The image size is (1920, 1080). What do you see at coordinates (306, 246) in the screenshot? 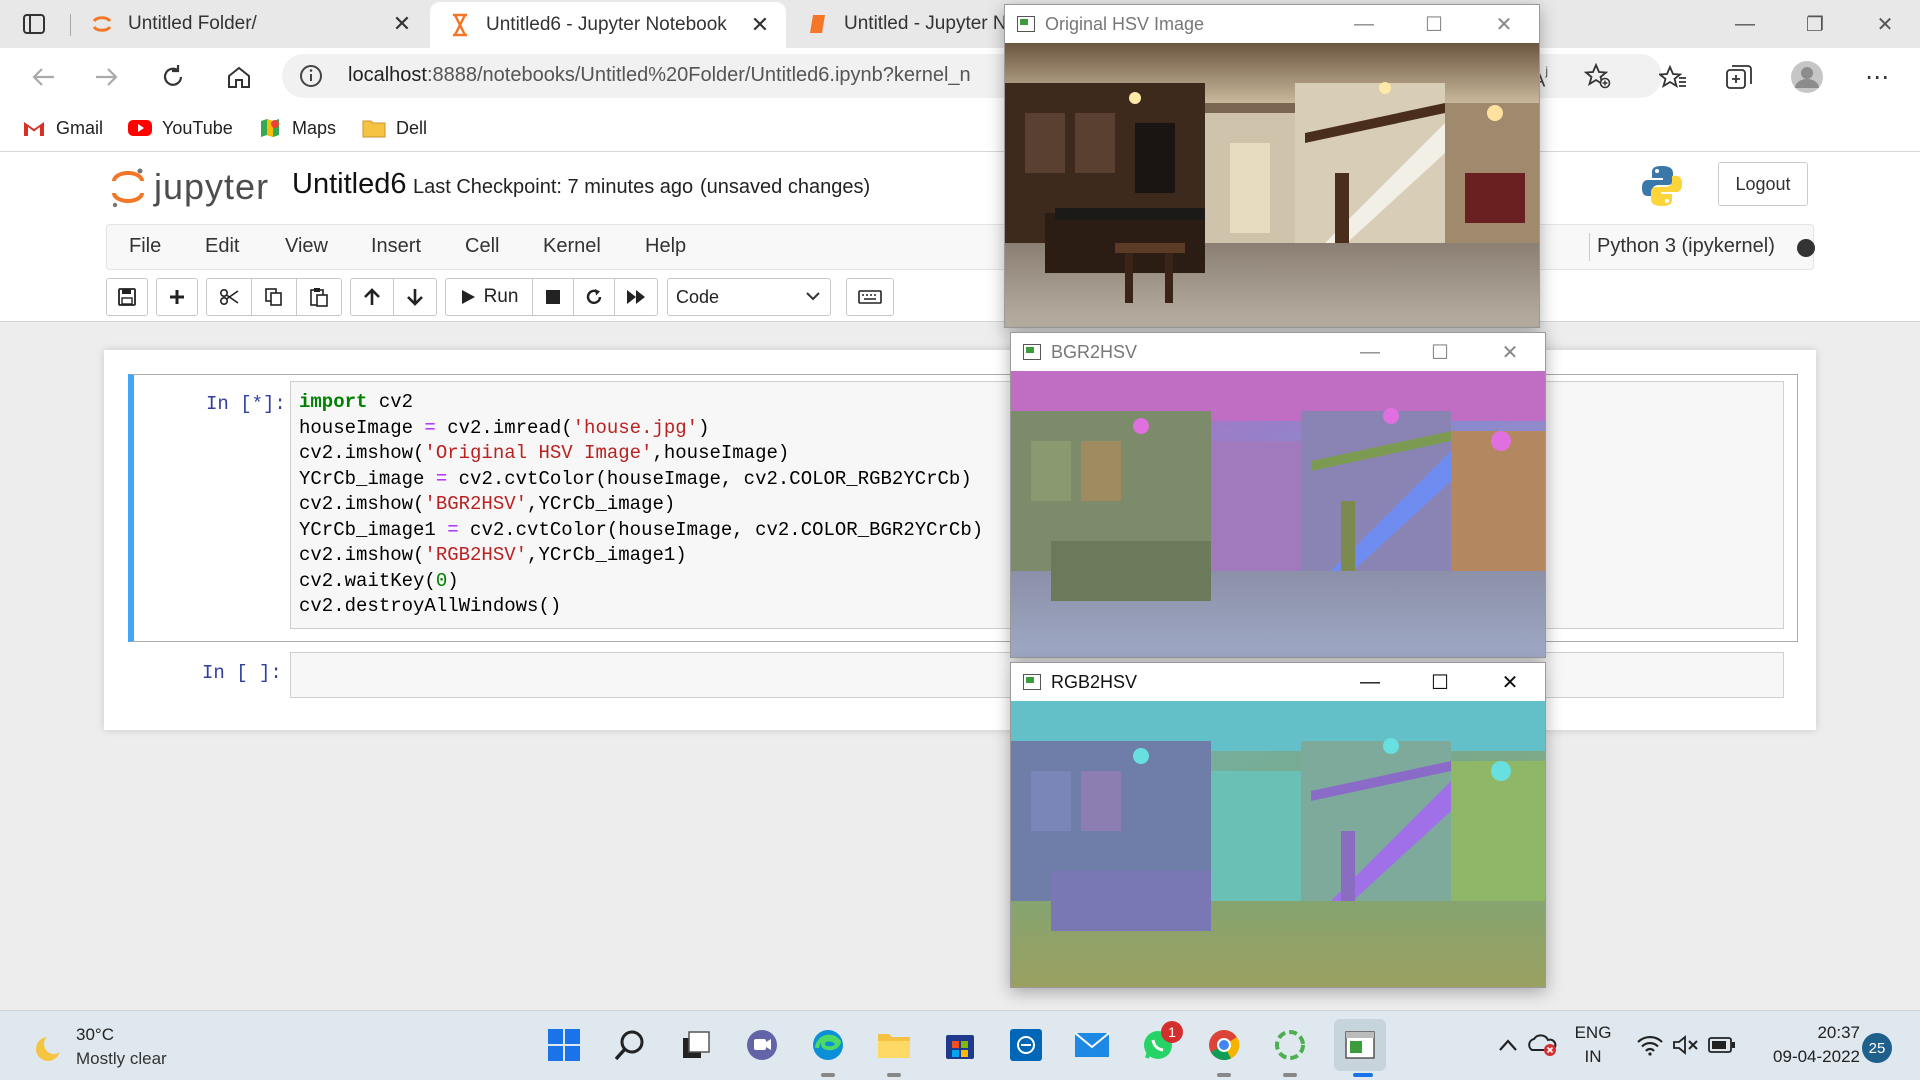
I see `menu-view: View` at bounding box center [306, 246].